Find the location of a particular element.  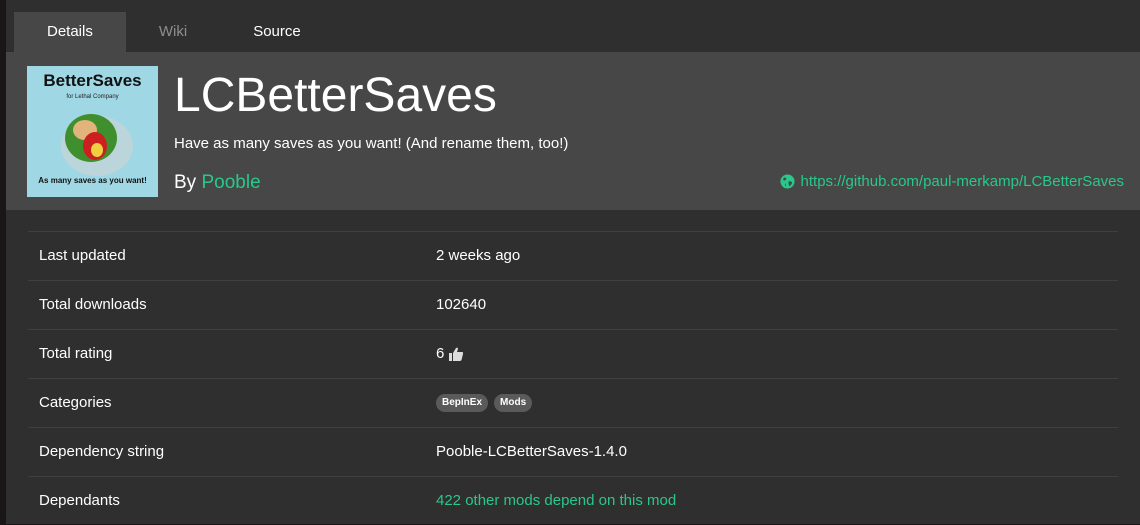

row-label: Categories is located at coordinates (75, 402).